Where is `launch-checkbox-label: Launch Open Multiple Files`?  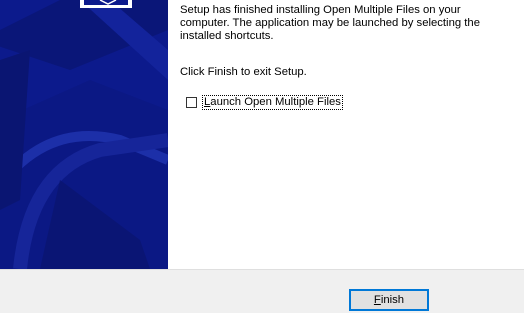
launch-checkbox-label: Launch Open Multiple Files is located at coordinates (272, 102).